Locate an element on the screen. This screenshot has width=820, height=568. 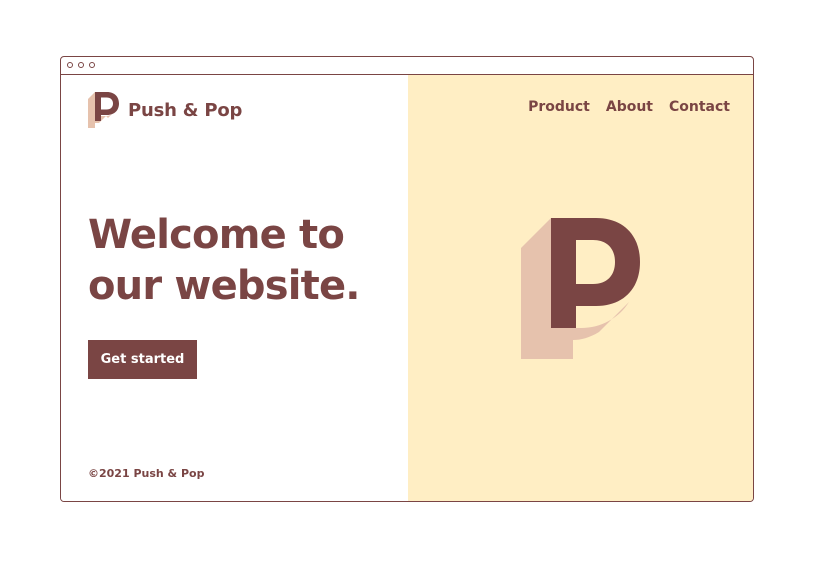
headline-line: our website. is located at coordinates (224, 286).